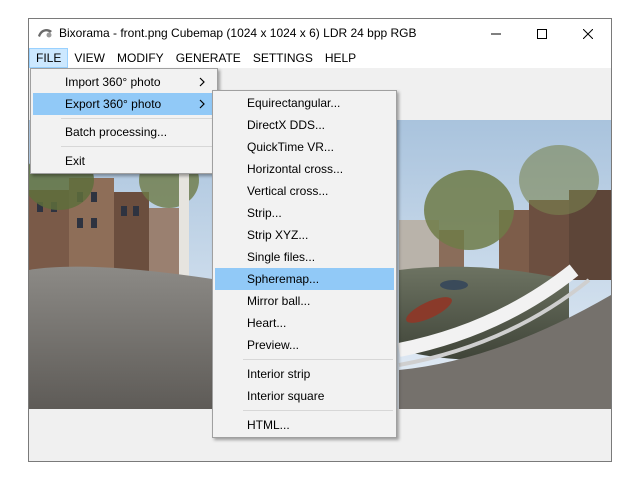 The height and width of the screenshot is (480, 640). I want to click on maximize-icon, so click(542, 33).